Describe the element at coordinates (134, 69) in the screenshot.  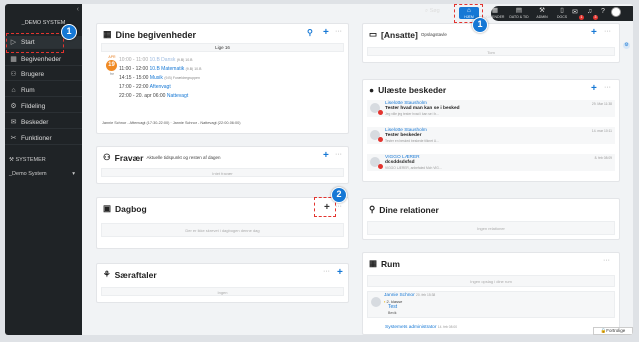
I see `event-time: 11:00 - 12:00` at that location.